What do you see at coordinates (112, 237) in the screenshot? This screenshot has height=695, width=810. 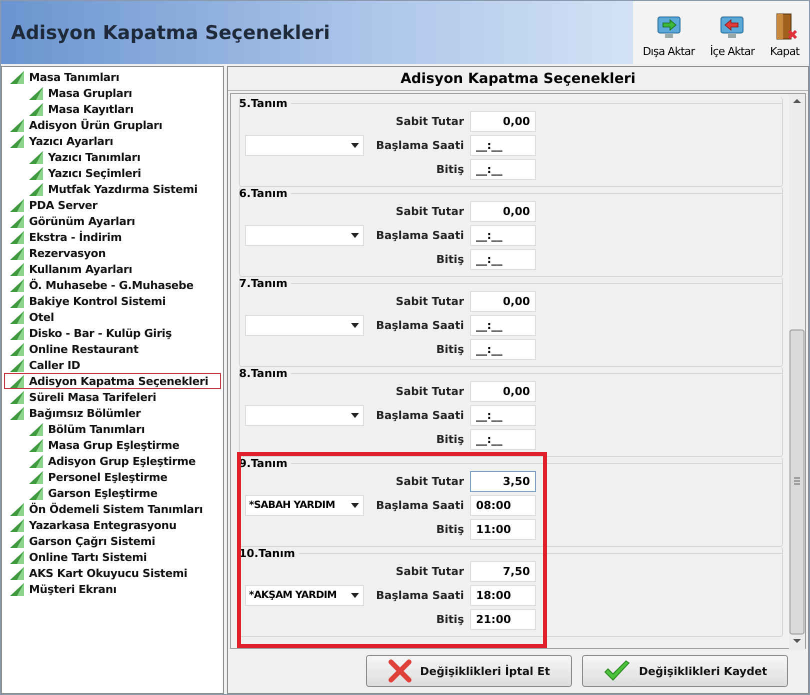 I see `tree-item: Ekstra - İndirim` at bounding box center [112, 237].